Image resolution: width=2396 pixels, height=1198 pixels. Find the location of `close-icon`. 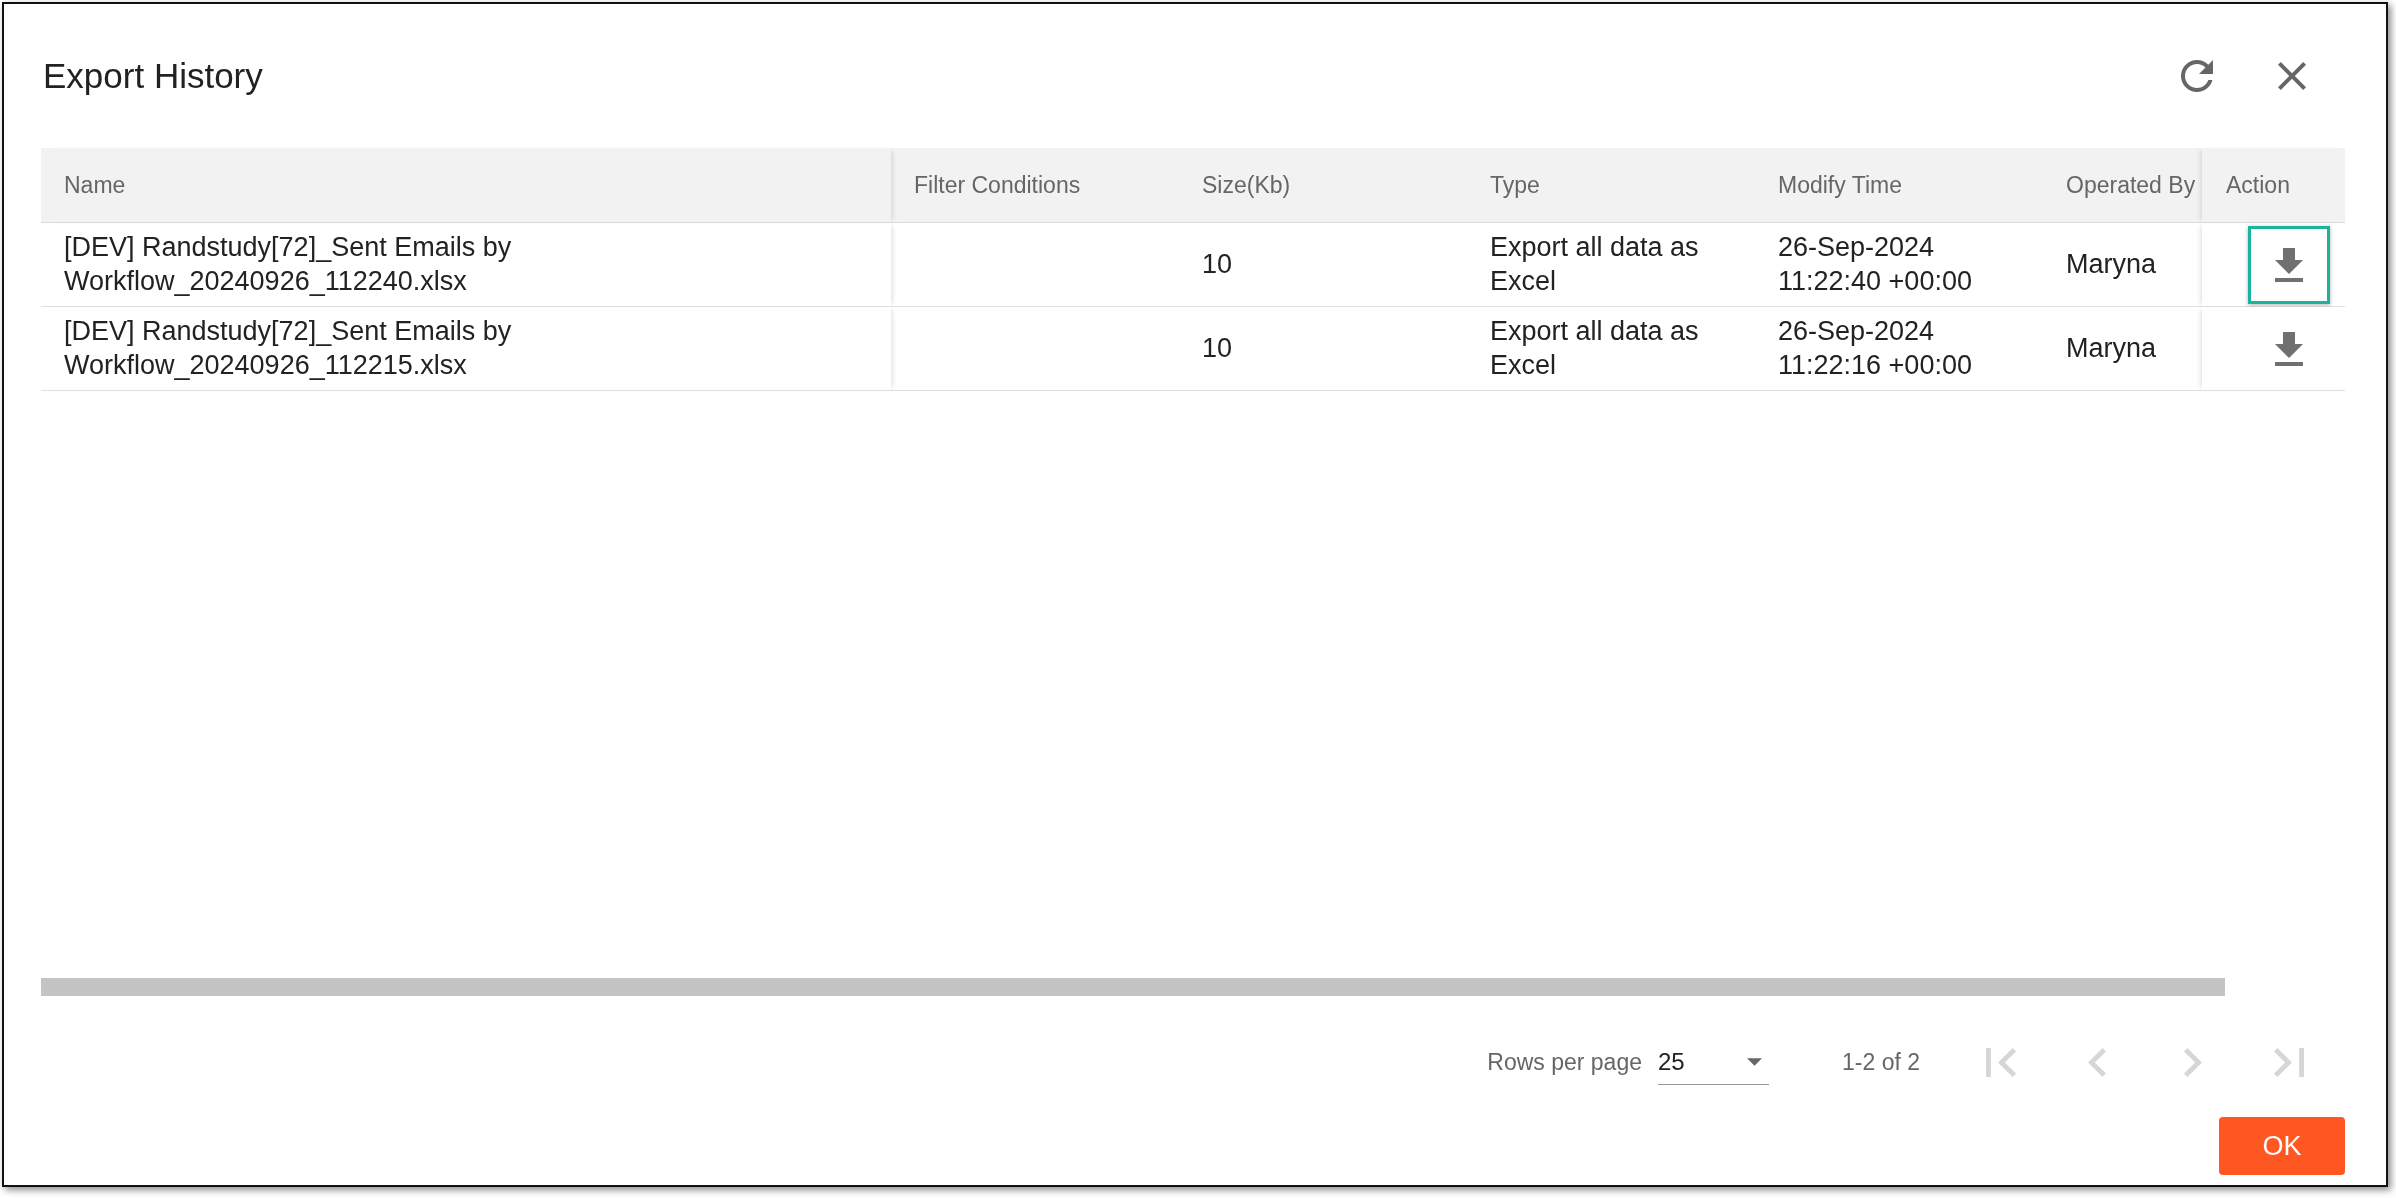

close-icon is located at coordinates (2292, 76).